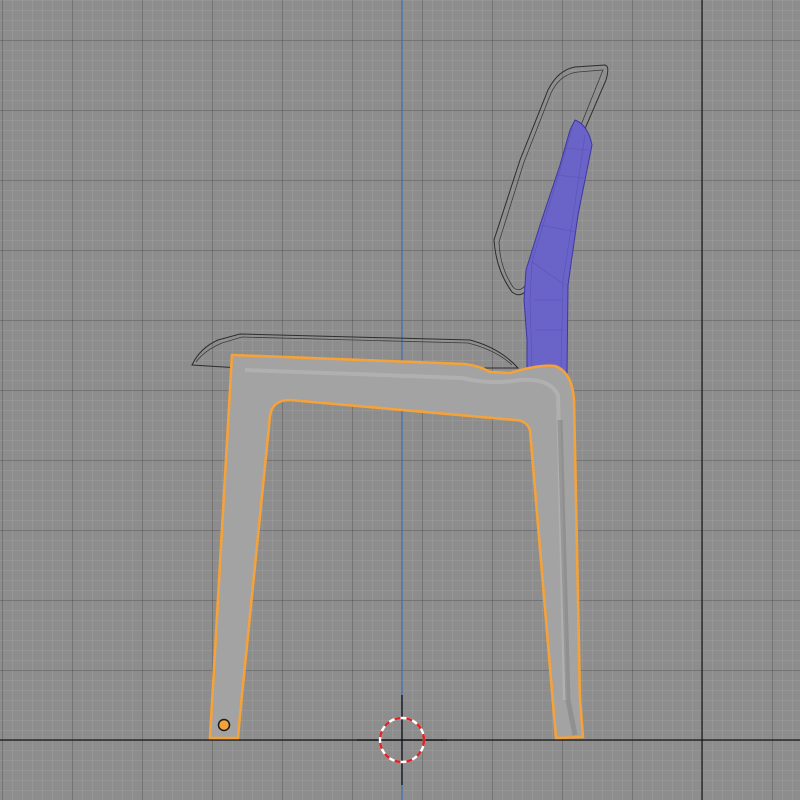  Describe the element at coordinates (402, 740) in the screenshot. I see `3d-cursor-icon` at that location.